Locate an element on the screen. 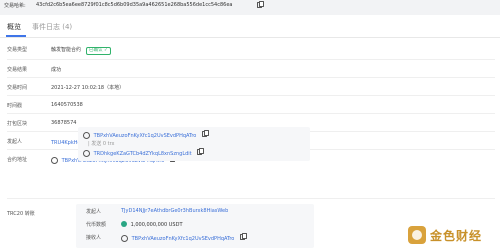 The height and width of the screenshot is (250, 500). tx-type-label: 交易类型 is located at coordinates (17, 50).